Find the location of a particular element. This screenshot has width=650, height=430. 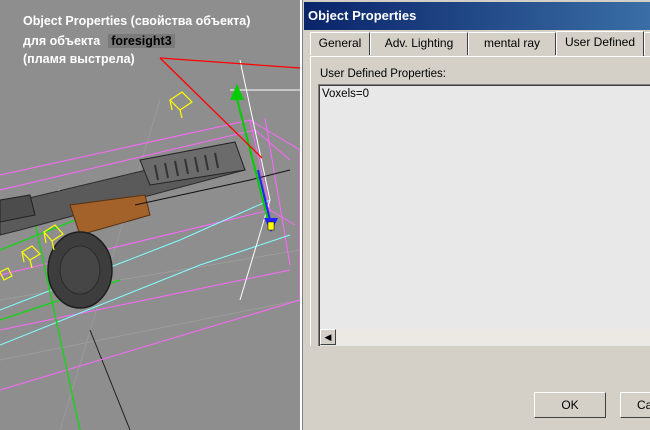

horizontal-scrollbar: ◀ is located at coordinates (485, 337).